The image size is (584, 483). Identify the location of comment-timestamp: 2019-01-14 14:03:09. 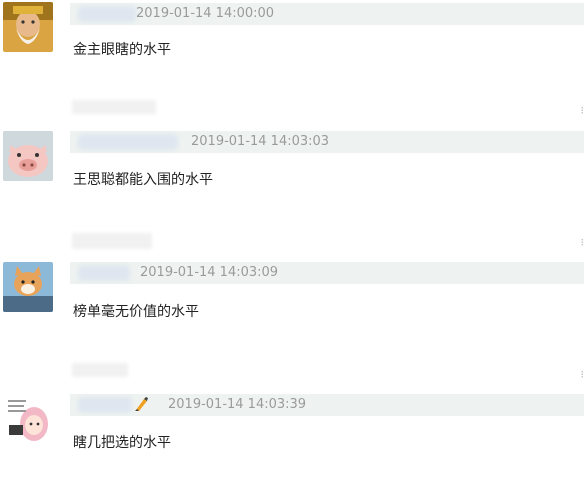
(209, 272).